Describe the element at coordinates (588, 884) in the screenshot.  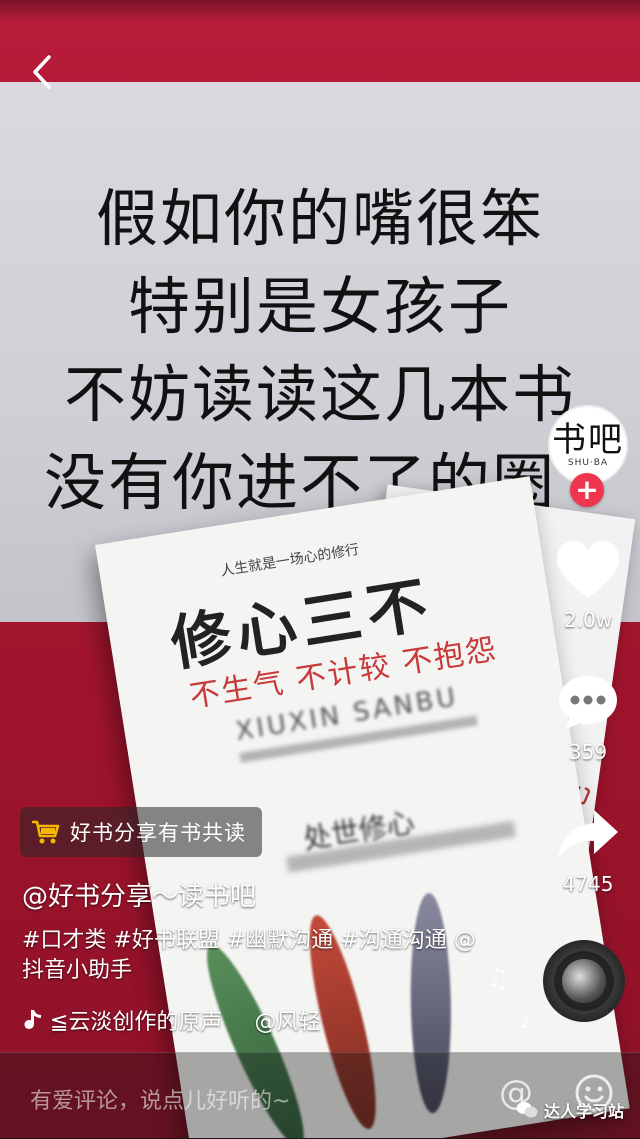
I see `share-count: 4745` at that location.